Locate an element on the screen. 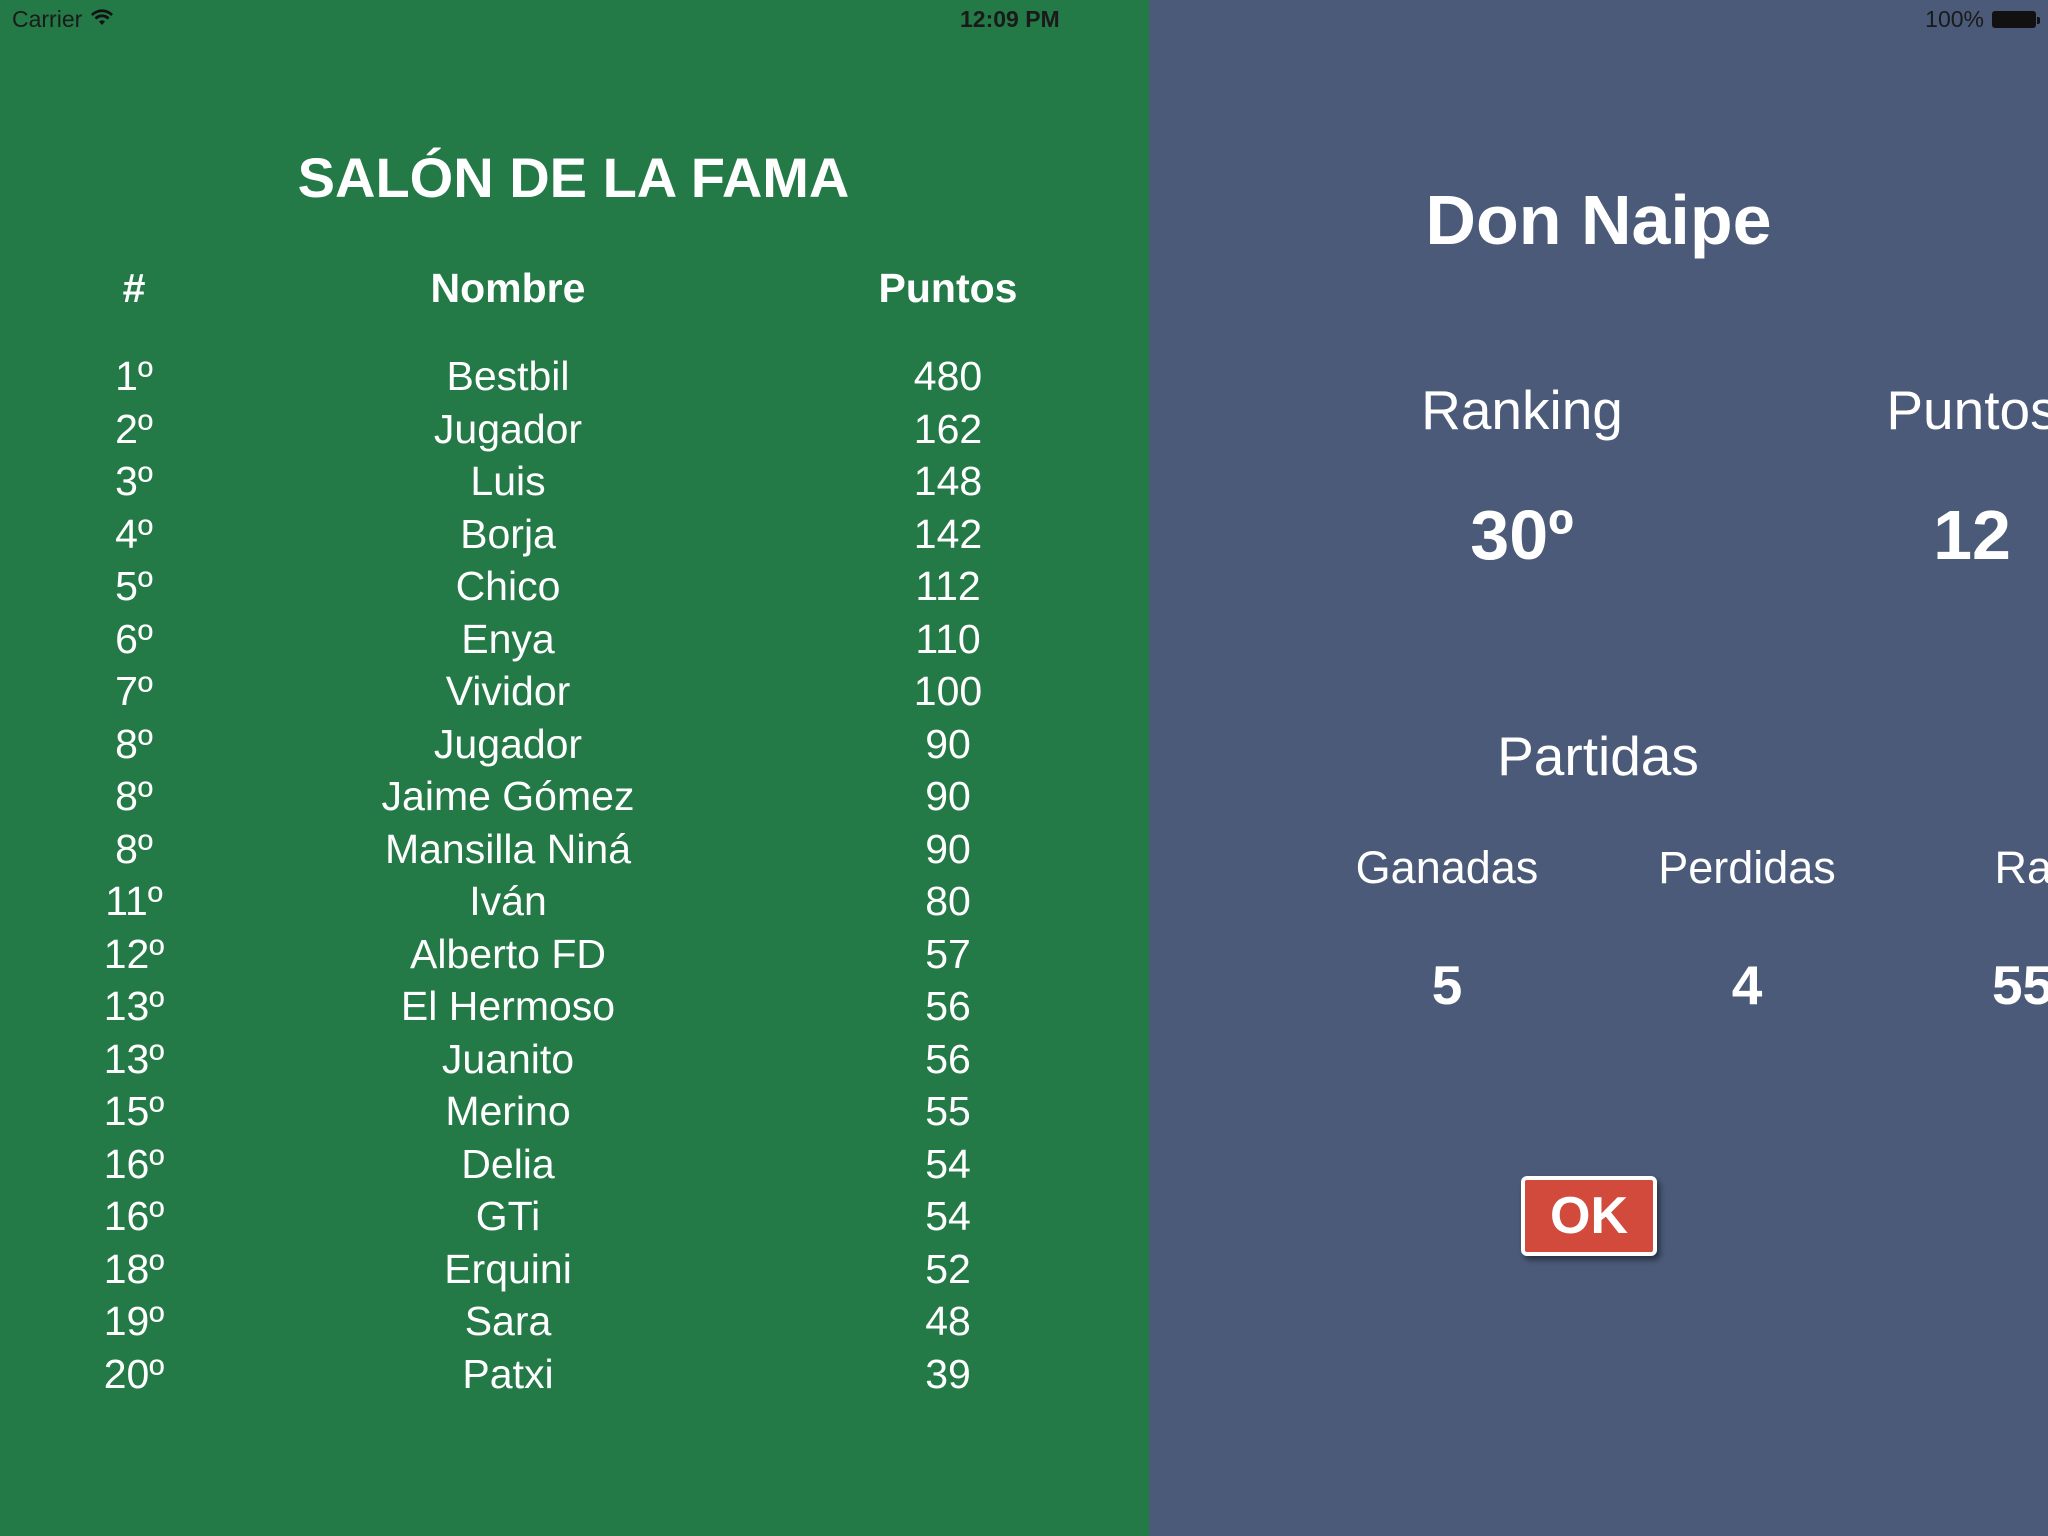 The height and width of the screenshot is (1536, 2048). ratio-value: 55% is located at coordinates (2019, 985).